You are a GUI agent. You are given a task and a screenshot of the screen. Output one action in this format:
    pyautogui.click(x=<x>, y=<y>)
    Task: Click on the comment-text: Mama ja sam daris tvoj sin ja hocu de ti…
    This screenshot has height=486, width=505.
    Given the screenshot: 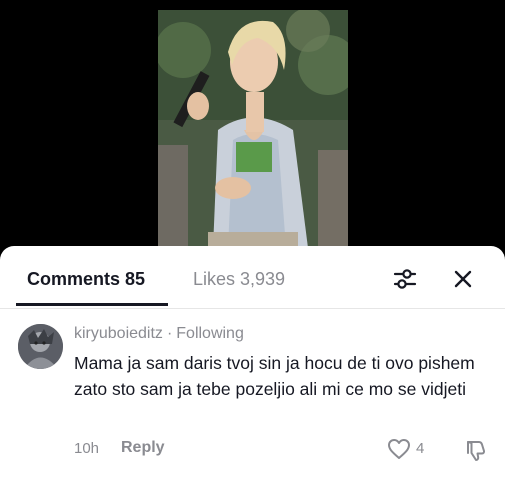 What is the action you would take?
    pyautogui.click(x=274, y=376)
    